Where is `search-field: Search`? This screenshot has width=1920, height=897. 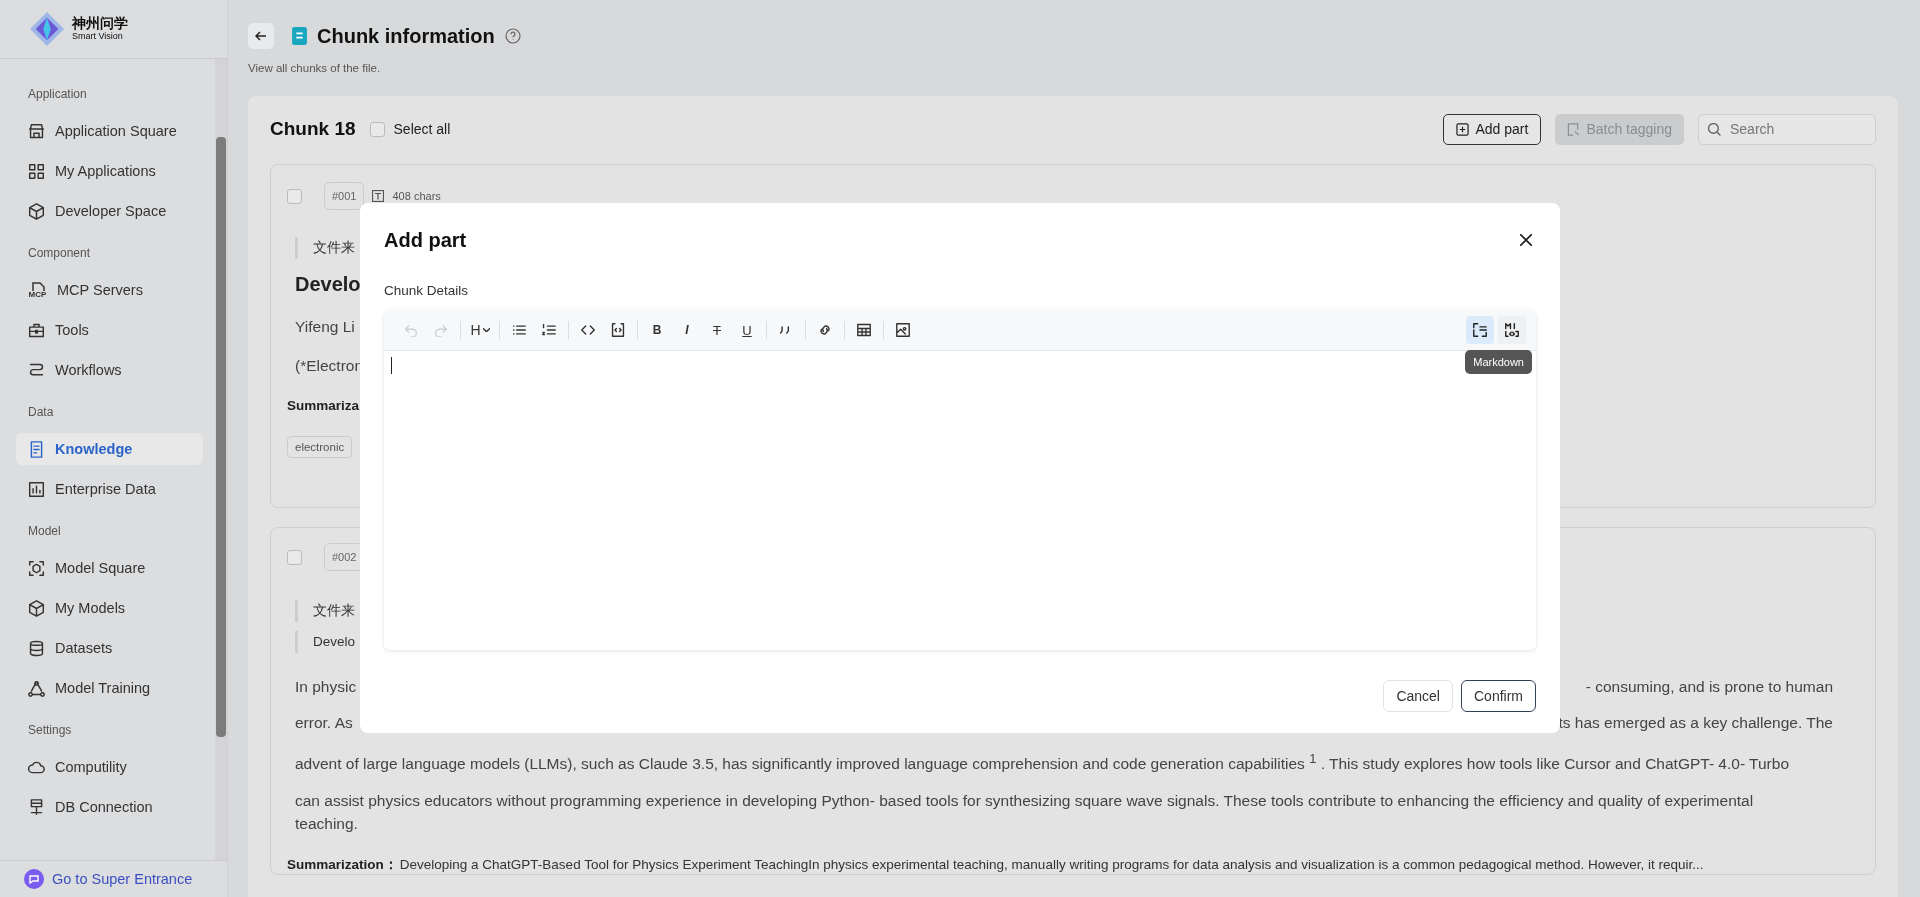
search-field: Search is located at coordinates (1787, 129).